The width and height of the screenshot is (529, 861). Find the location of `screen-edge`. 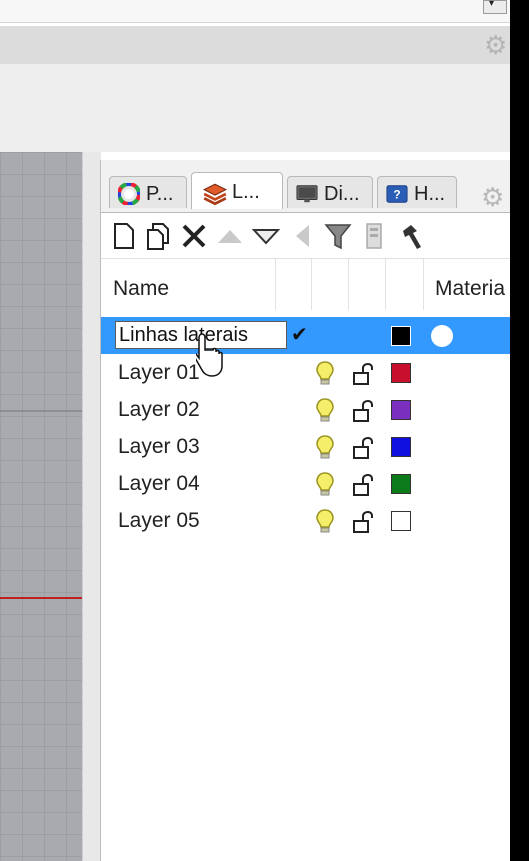

screen-edge is located at coordinates (519, 430).